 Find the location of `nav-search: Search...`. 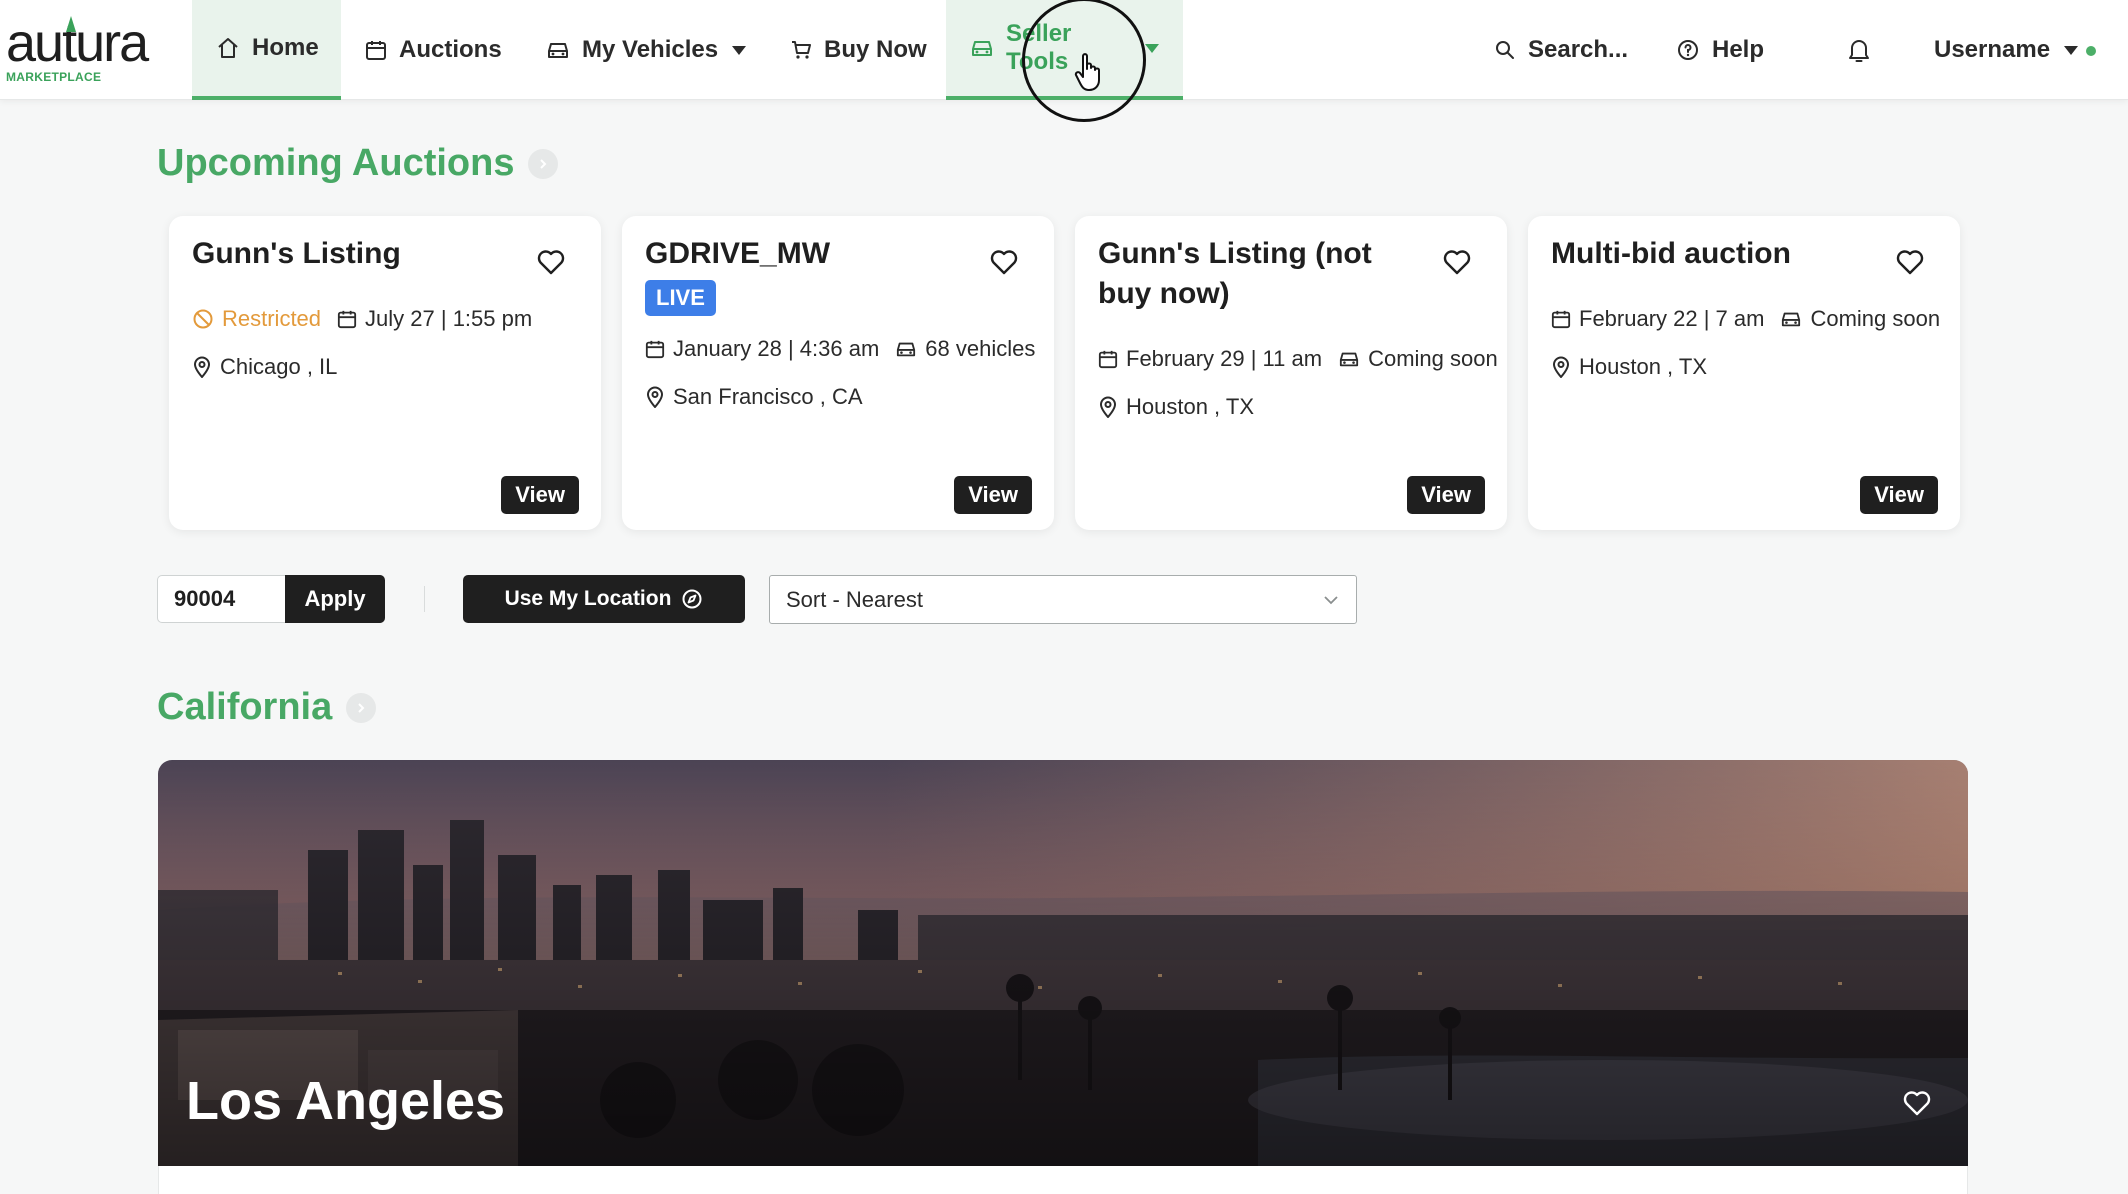

nav-search: Search... is located at coordinates (1561, 50).